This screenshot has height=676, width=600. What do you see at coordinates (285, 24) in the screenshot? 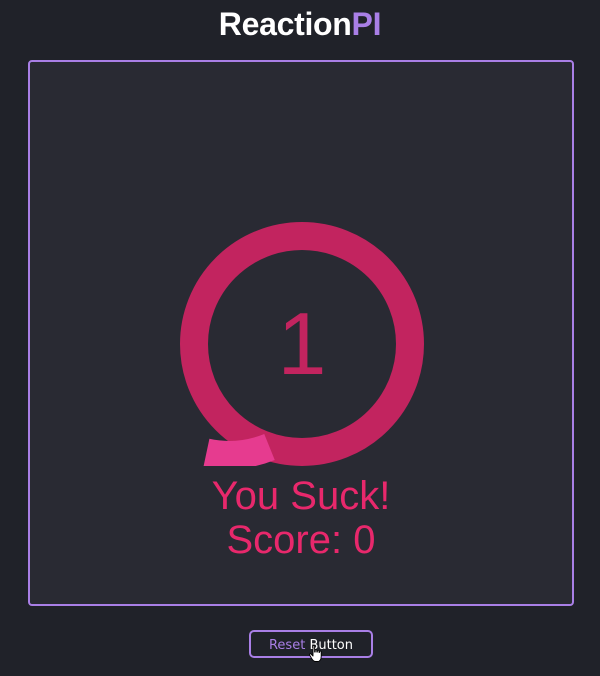
I see `app-title-main: Reaction` at bounding box center [285, 24].